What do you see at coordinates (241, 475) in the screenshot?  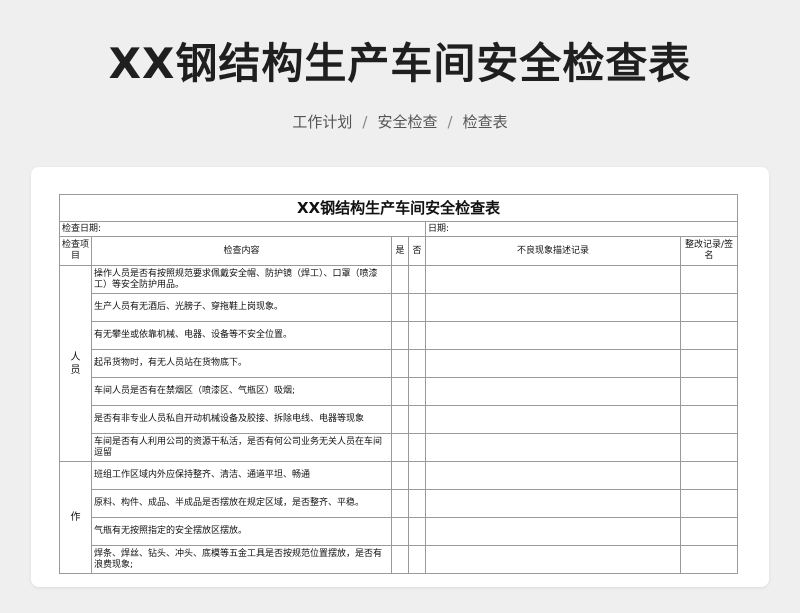 I see `check-item-content: 班组工作区域内外应保持整齐、清洁、通道平坦、畅通` at bounding box center [241, 475].